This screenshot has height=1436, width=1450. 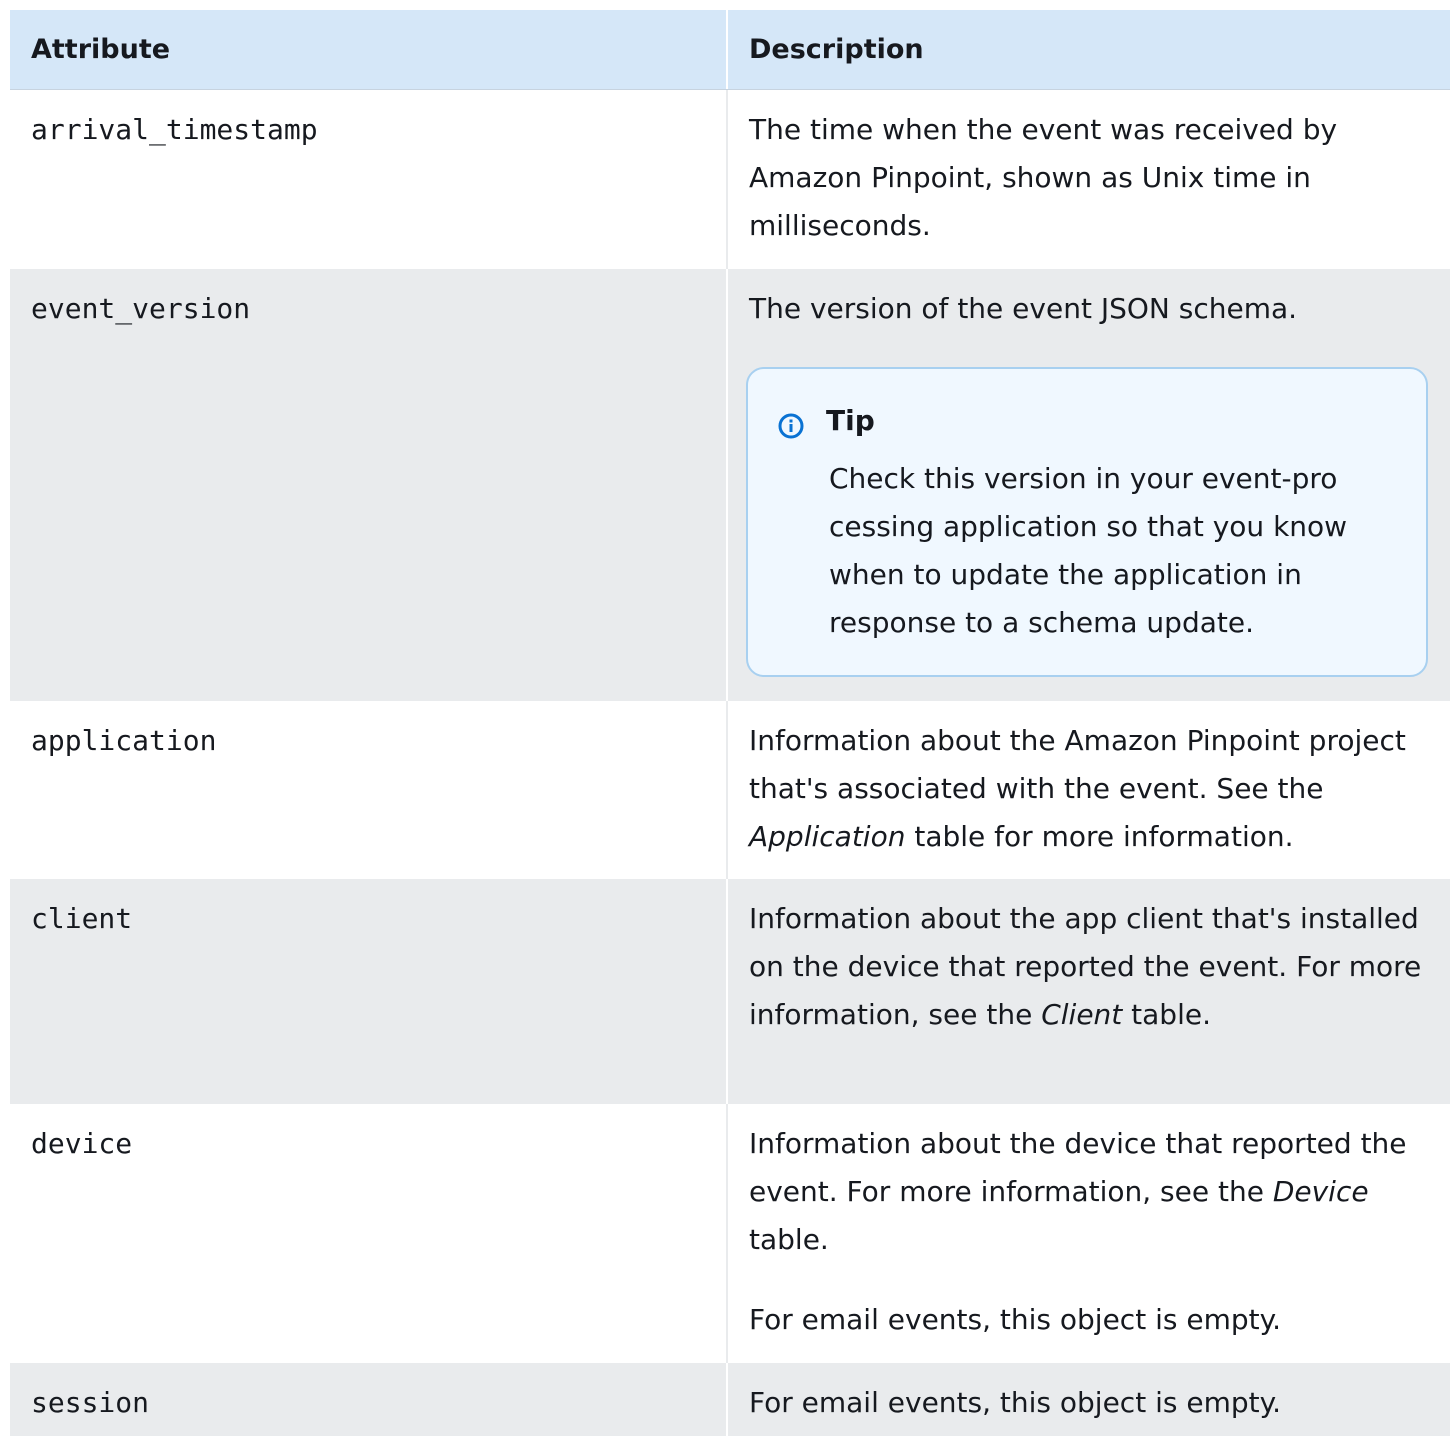 I want to click on attribute-cell: device, so click(x=369, y=1233).